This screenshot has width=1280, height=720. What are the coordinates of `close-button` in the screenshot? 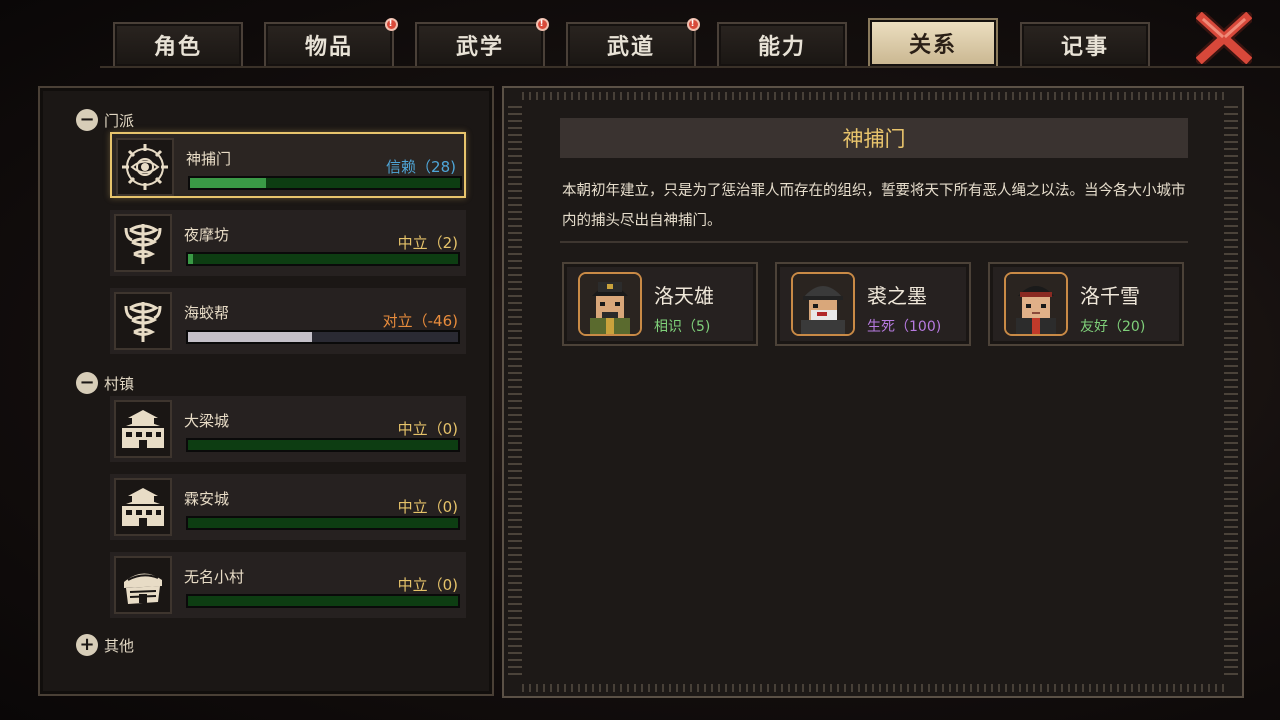 It's located at (1224, 38).